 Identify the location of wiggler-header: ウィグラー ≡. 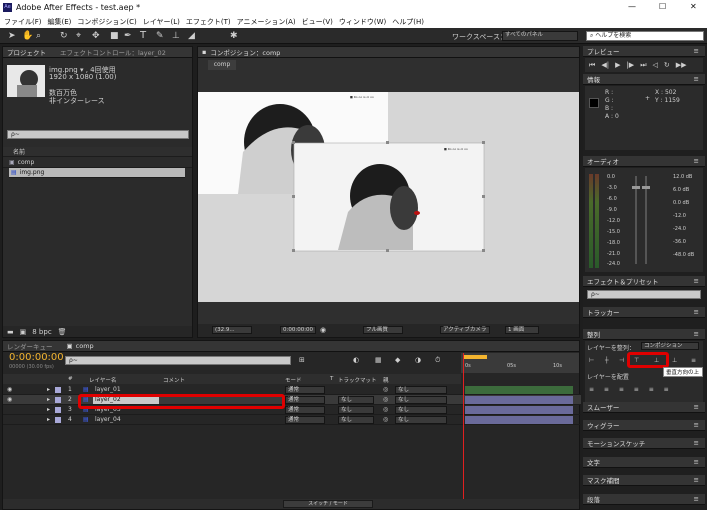
(644, 425).